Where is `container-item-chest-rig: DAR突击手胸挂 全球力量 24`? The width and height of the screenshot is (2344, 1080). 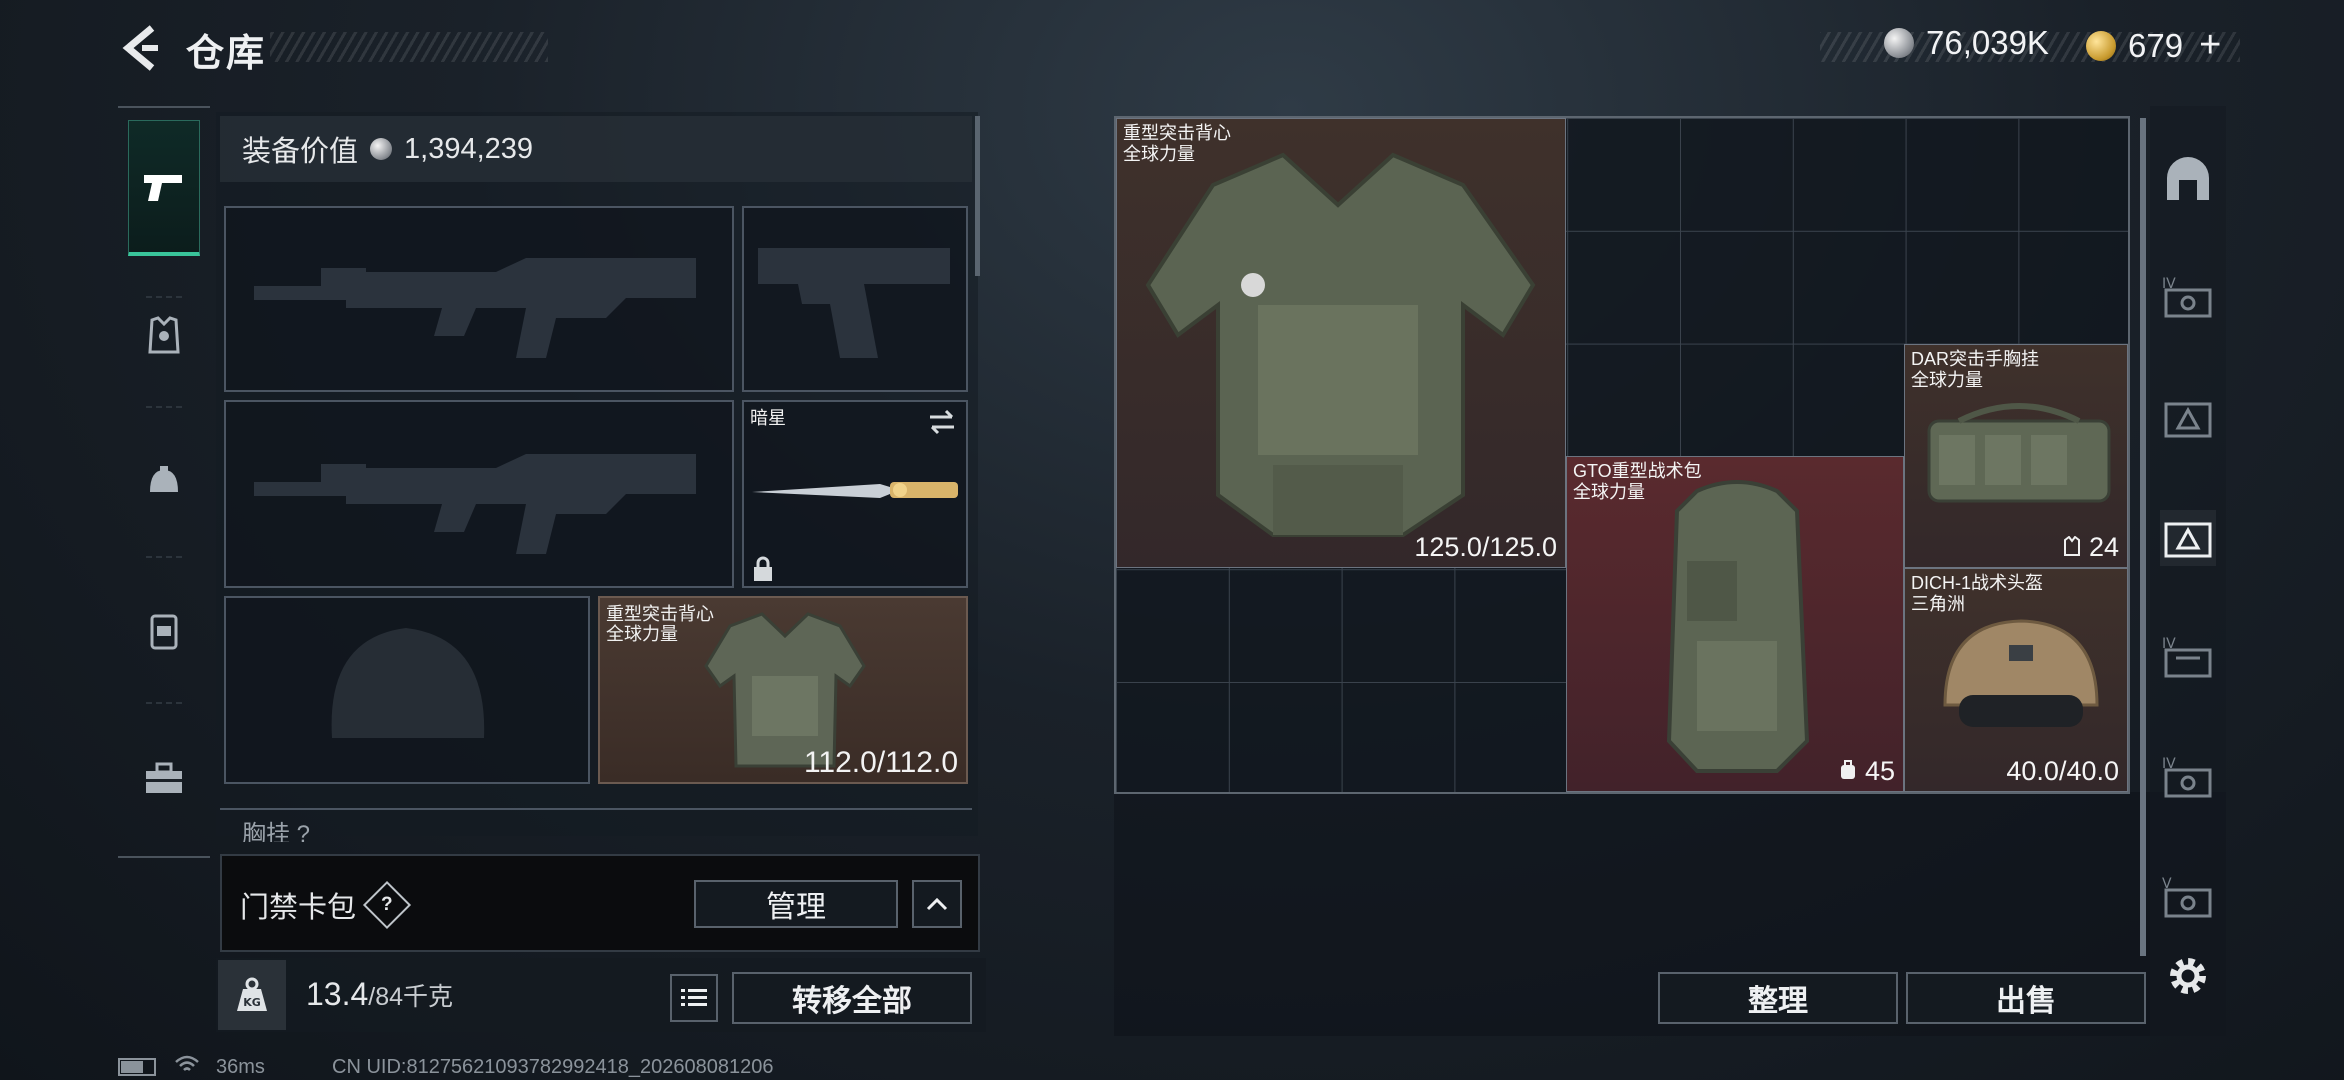
container-item-chest-rig: DAR突击手胸挂 全球力量 24 is located at coordinates (2016, 456).